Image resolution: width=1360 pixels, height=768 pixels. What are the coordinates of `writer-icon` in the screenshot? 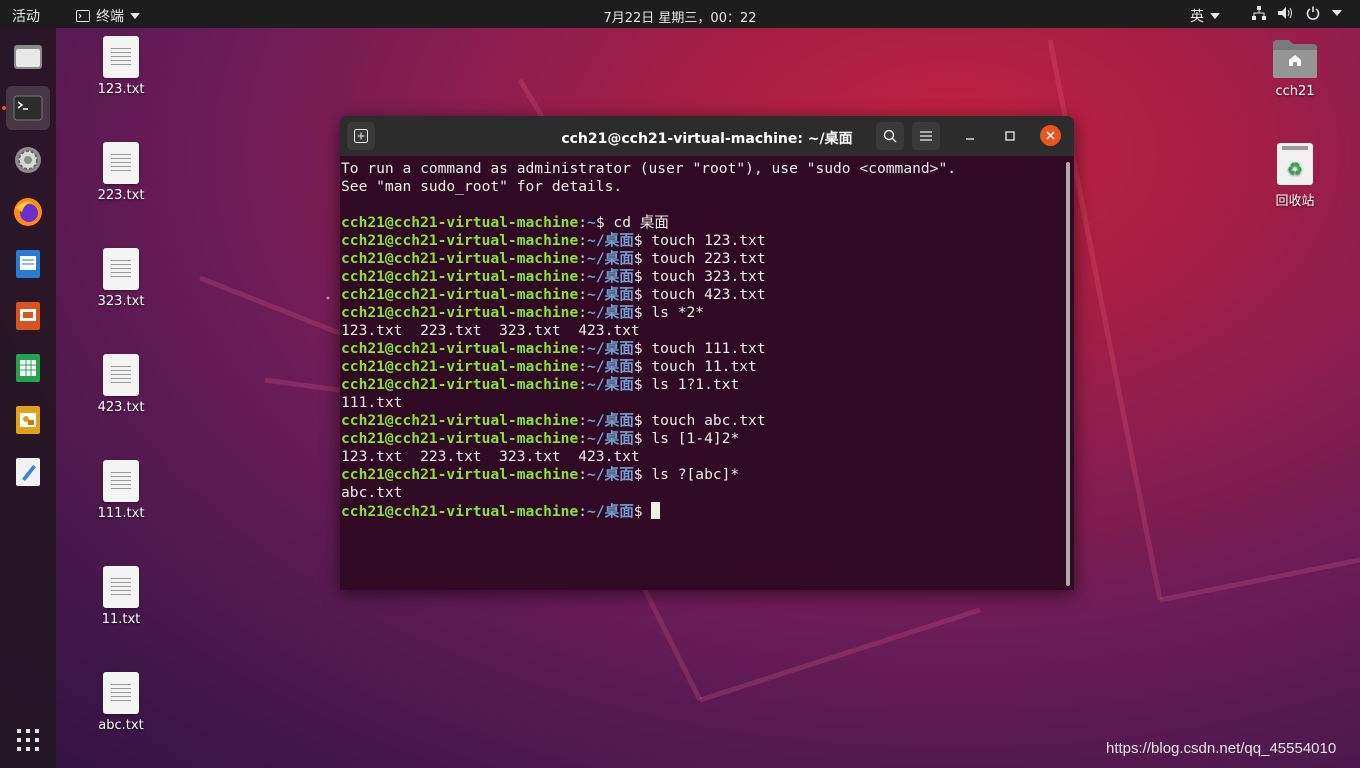 It's located at (28, 264).